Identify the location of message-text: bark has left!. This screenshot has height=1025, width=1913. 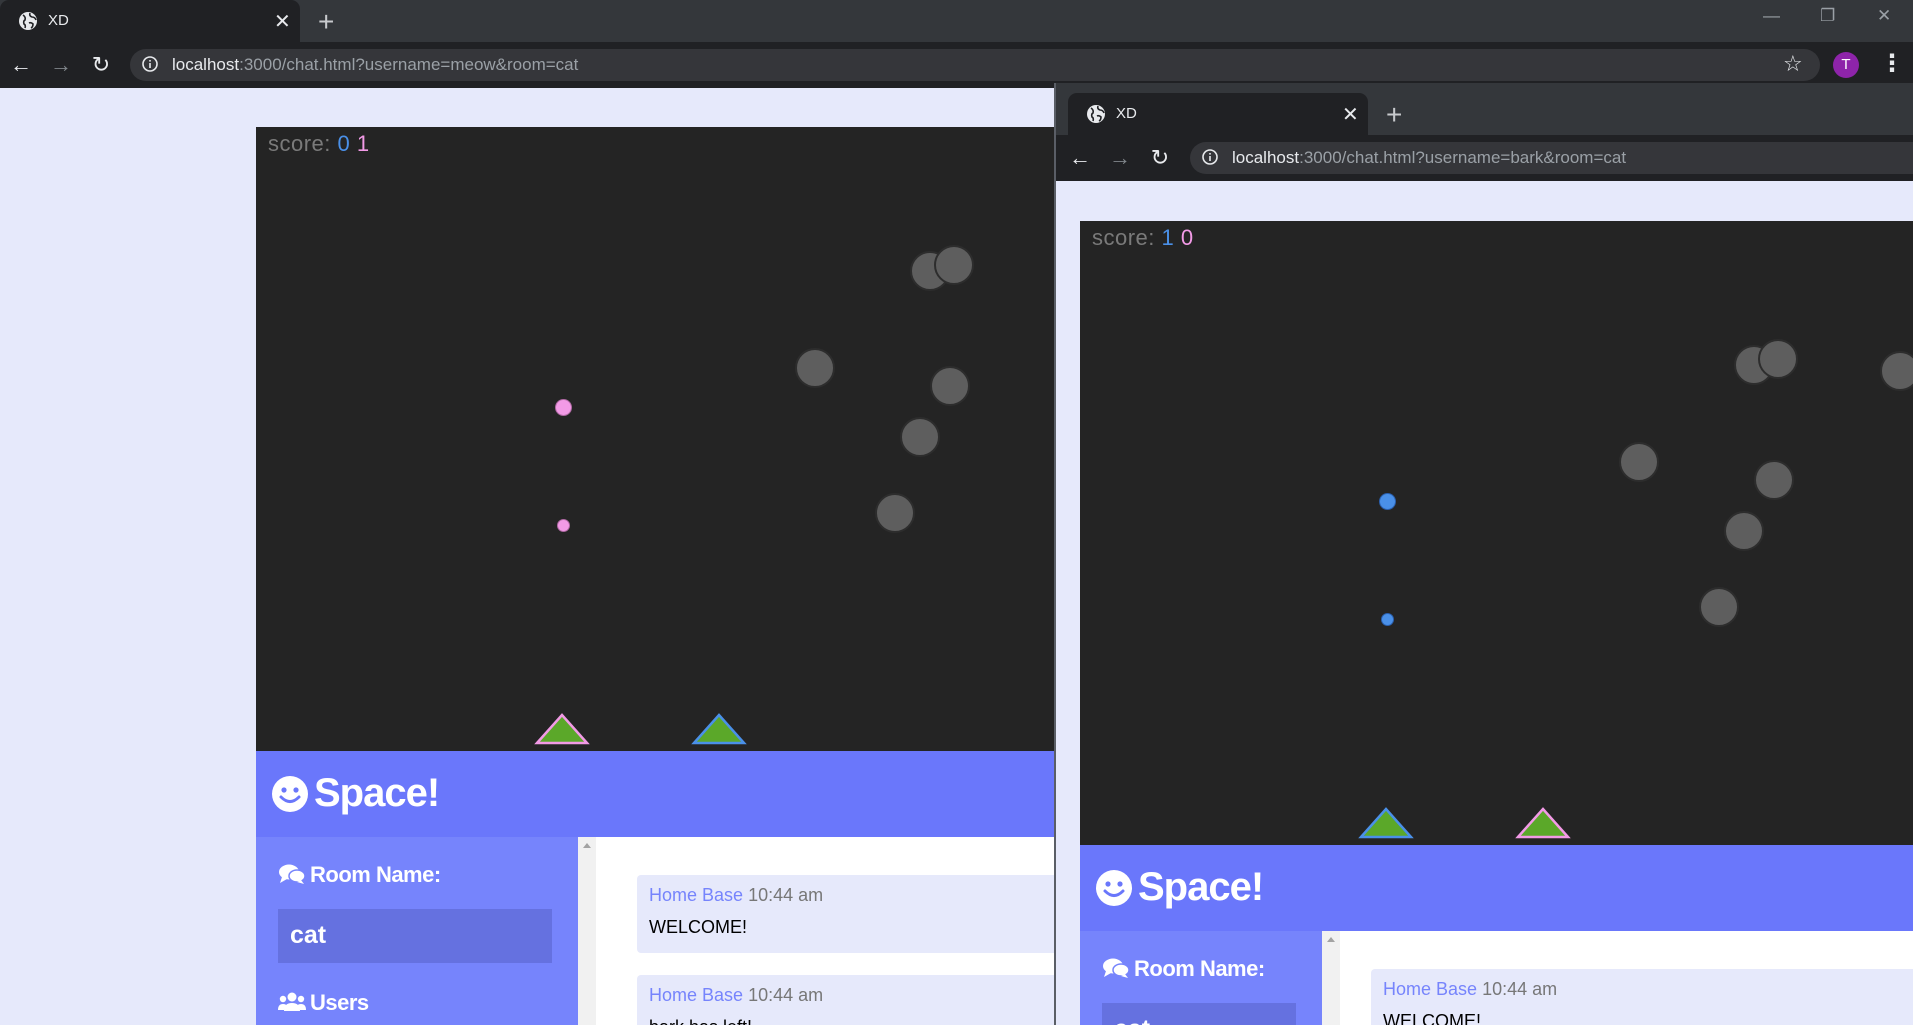
(700, 1021).